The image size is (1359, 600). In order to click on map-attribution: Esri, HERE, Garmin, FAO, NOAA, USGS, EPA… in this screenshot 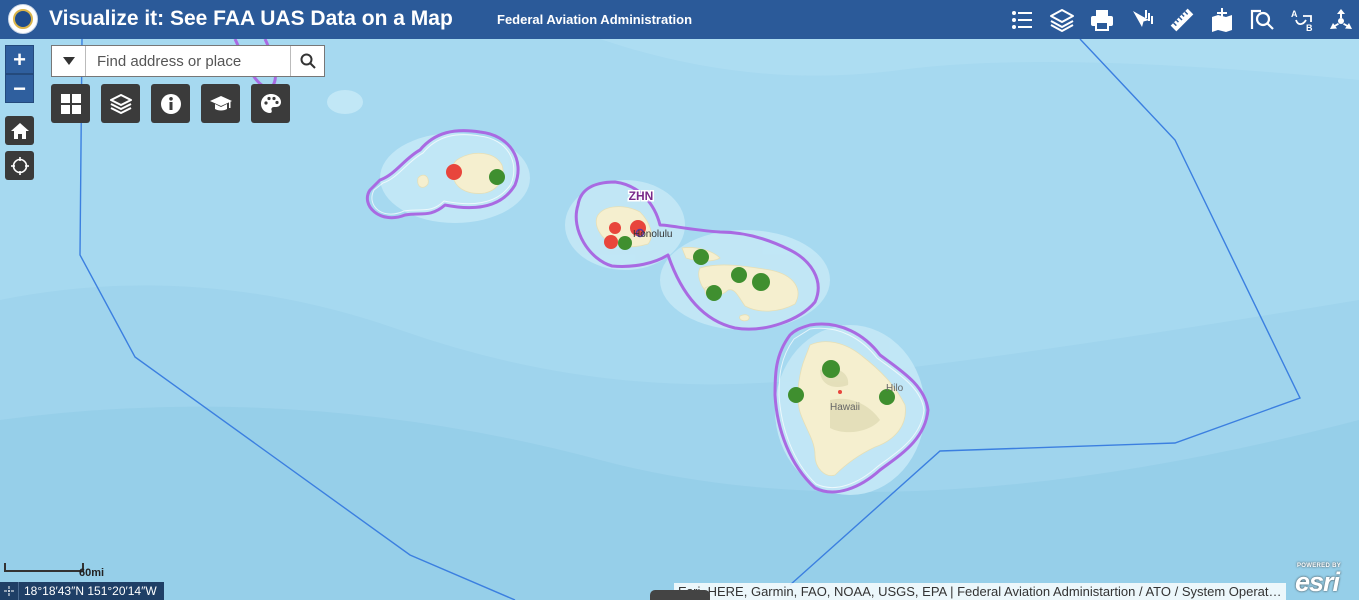, I will do `click(980, 591)`.